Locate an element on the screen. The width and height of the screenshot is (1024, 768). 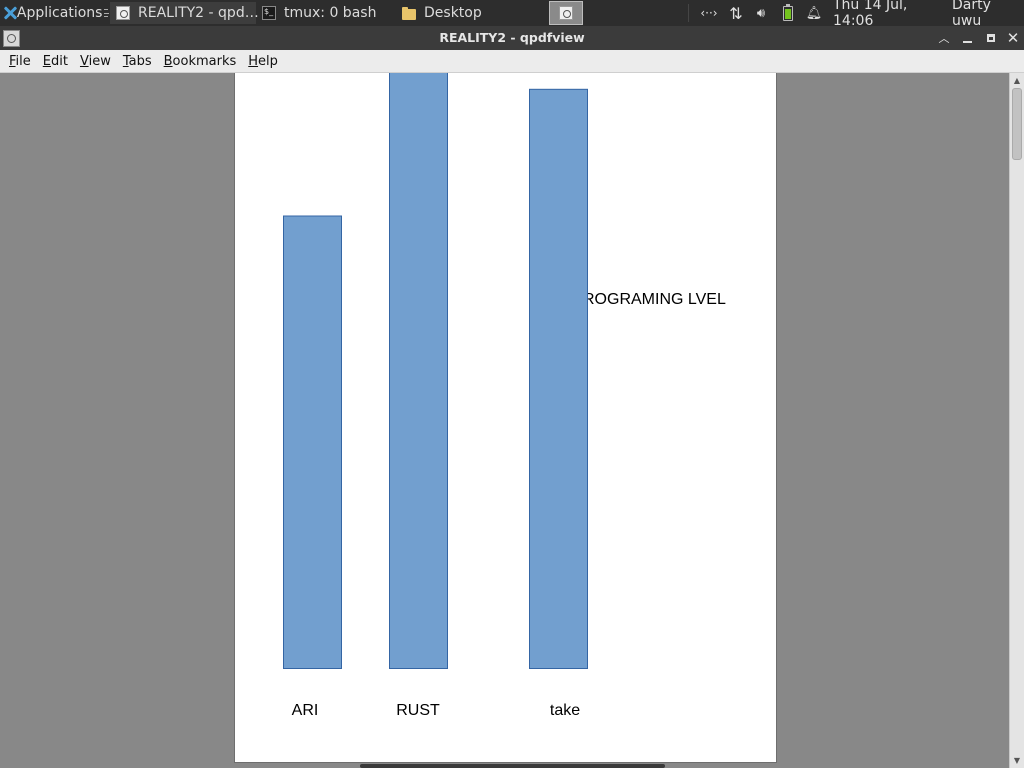
qpdfview-app-icon is located at coordinates (11, 38).